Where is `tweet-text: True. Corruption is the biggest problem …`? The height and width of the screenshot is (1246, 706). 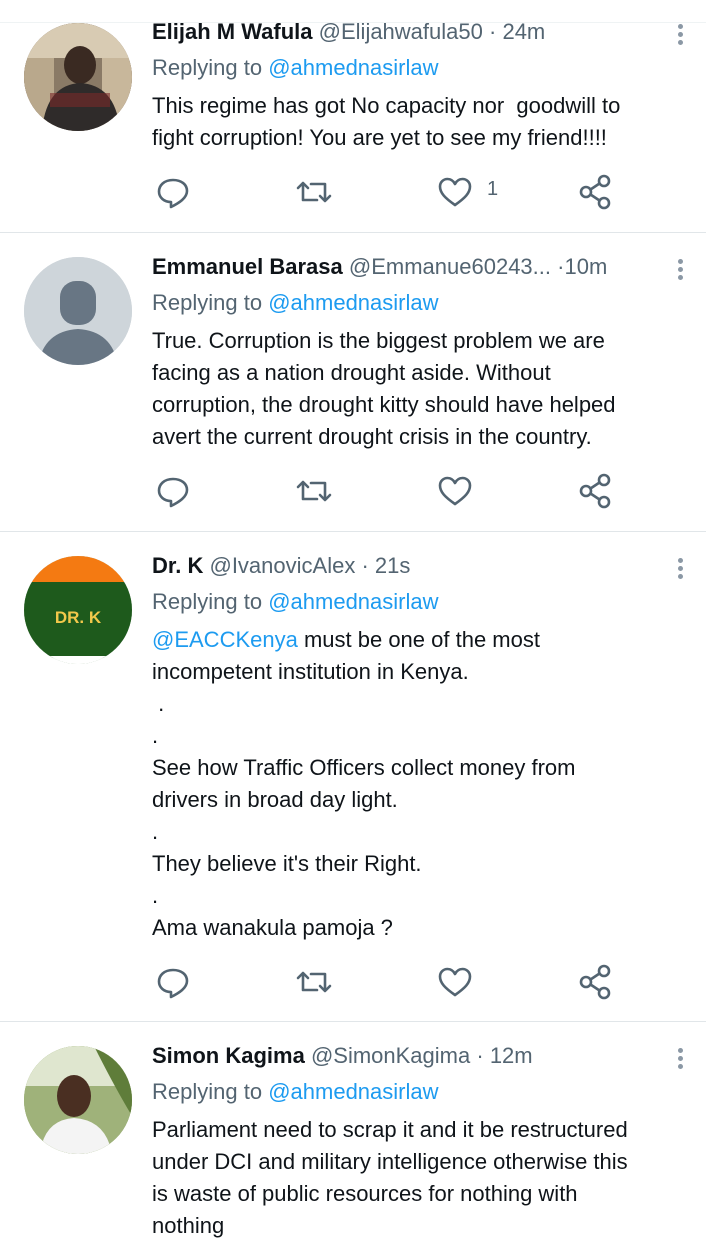 tweet-text: True. Corruption is the biggest problem … is located at coordinates (424, 389).